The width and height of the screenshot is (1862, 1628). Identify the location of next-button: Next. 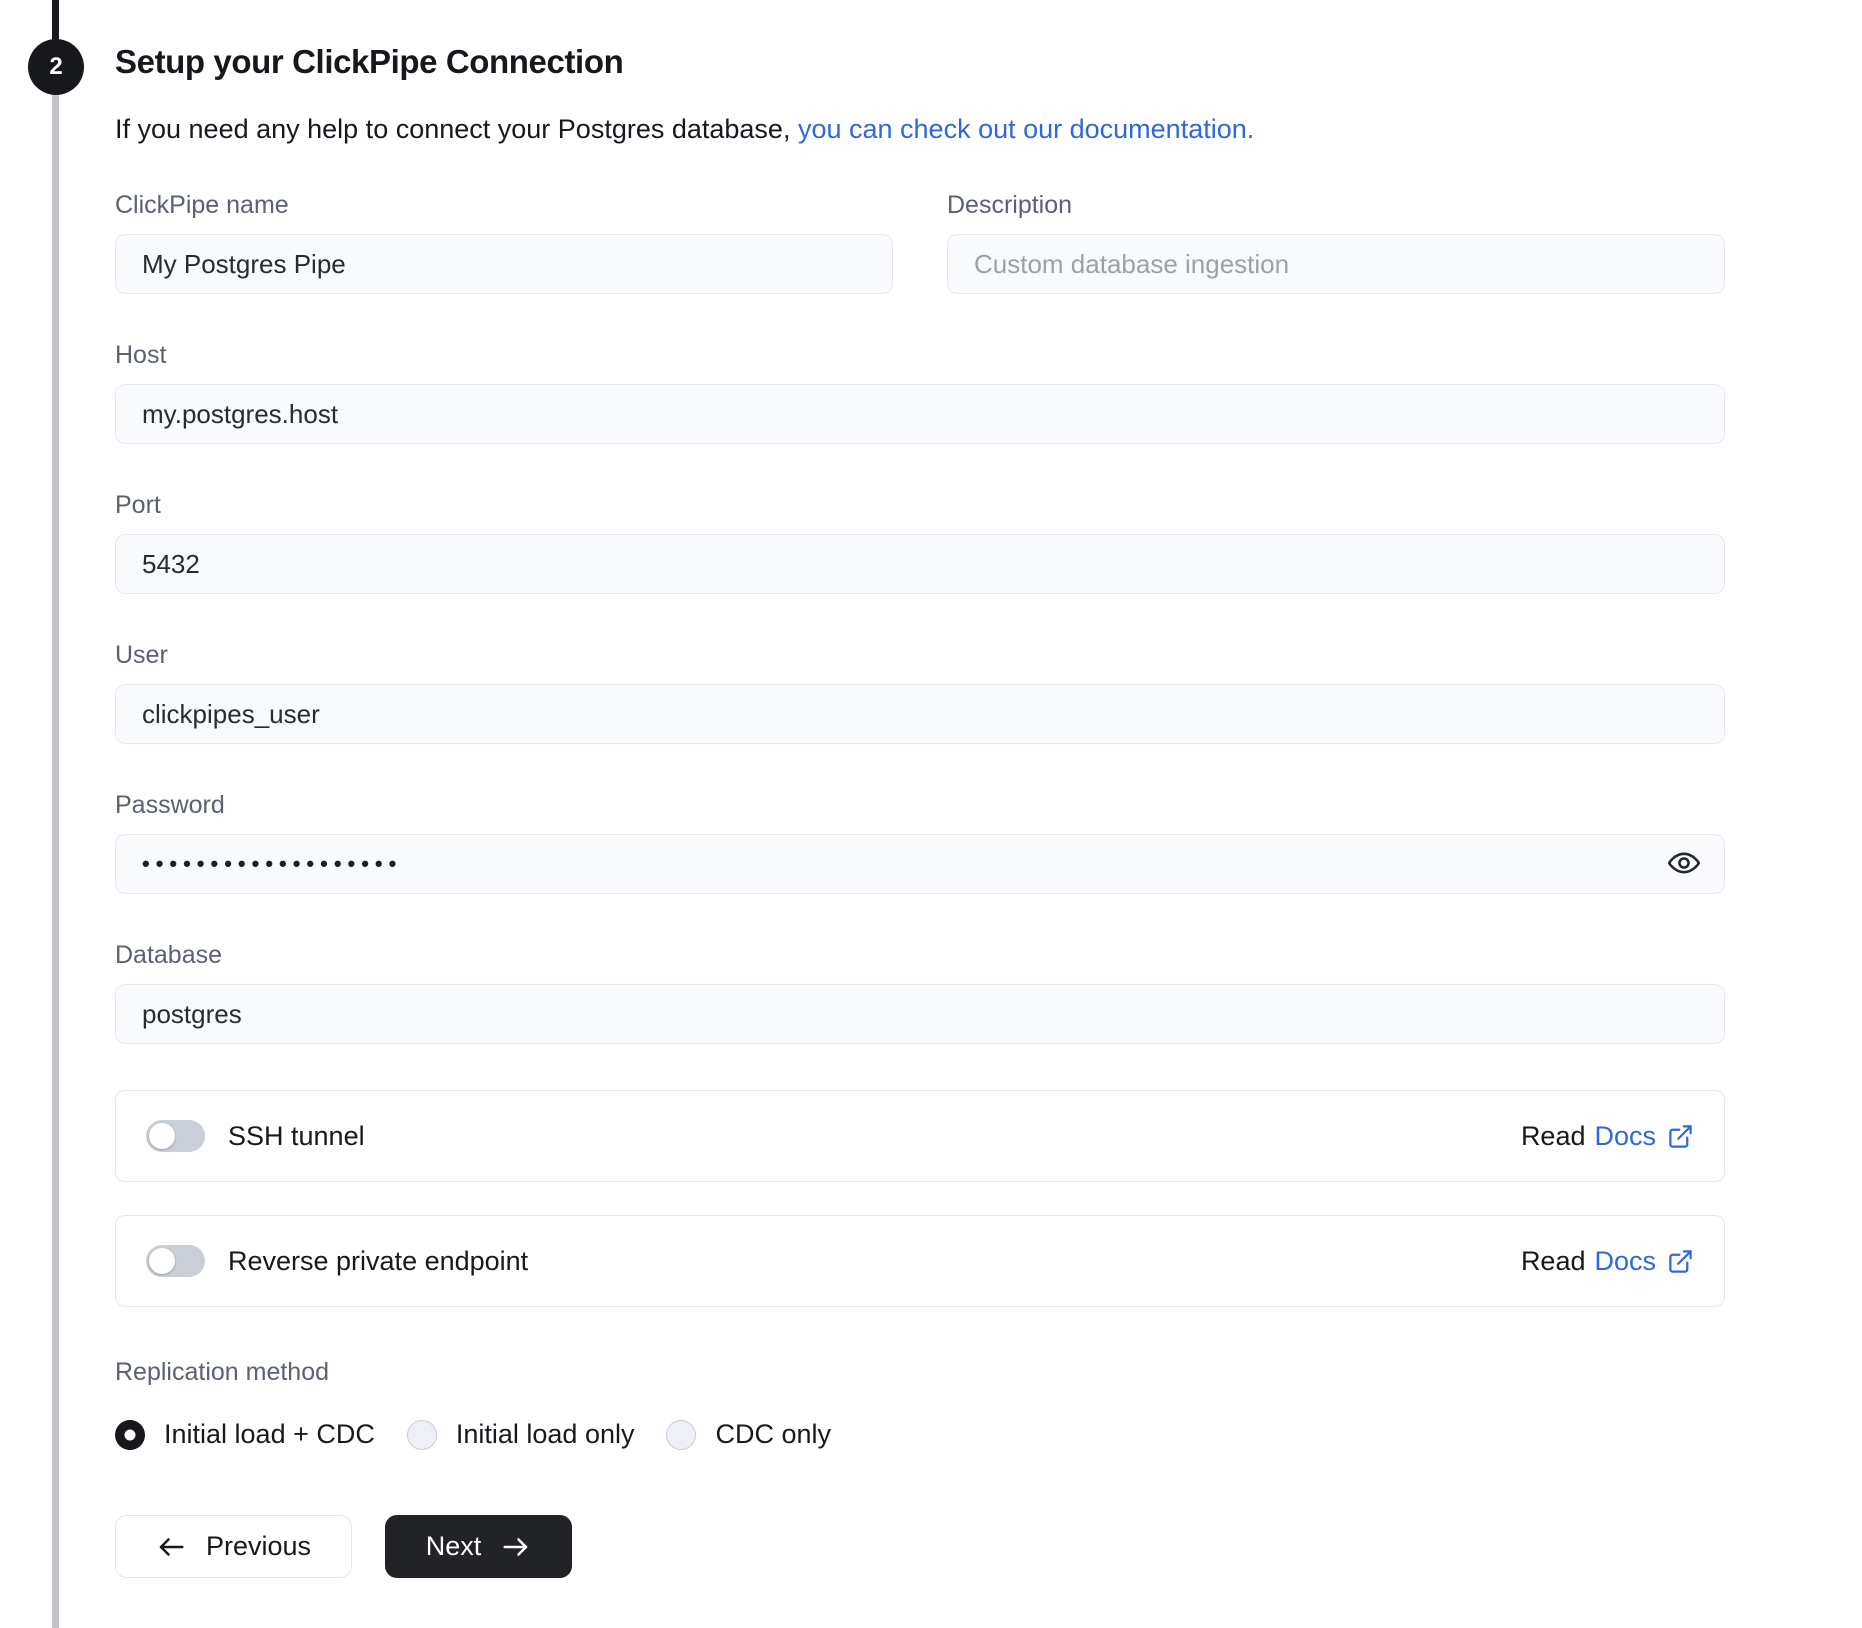
(478, 1546).